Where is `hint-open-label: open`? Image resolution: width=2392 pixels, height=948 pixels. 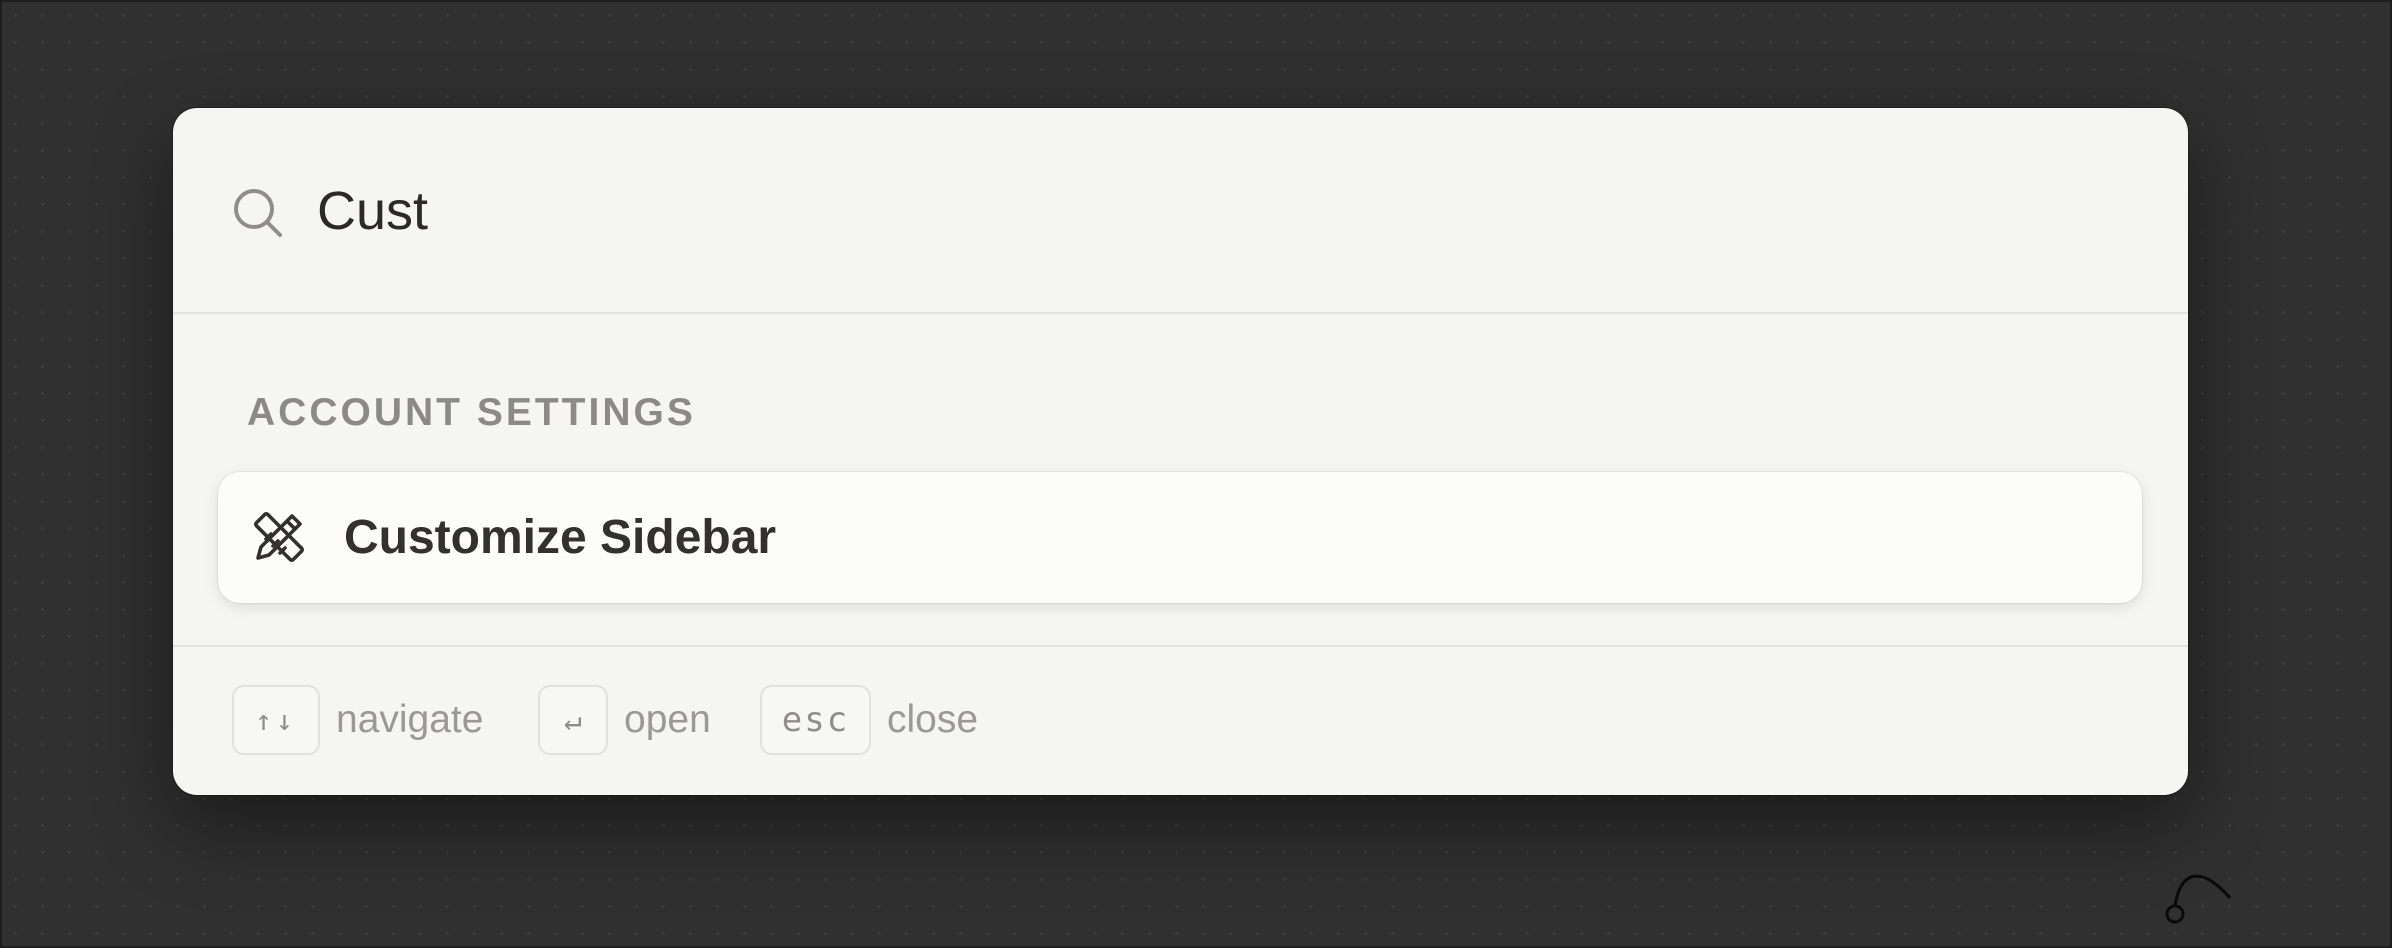 hint-open-label: open is located at coordinates (667, 719).